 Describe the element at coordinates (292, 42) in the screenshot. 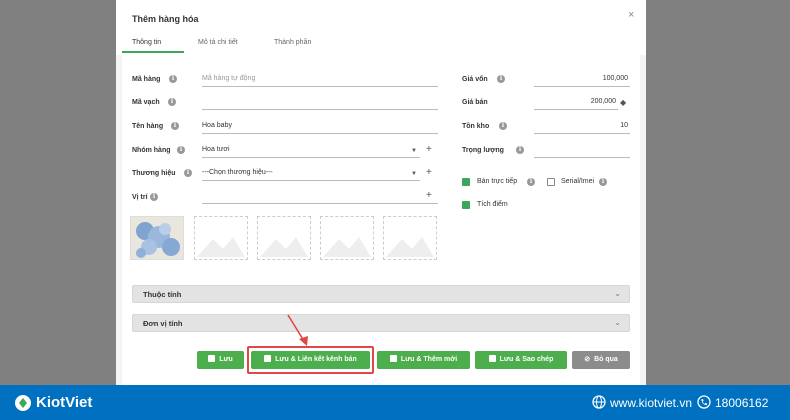

I see `tab-thanh-phan: Thành phần` at that location.